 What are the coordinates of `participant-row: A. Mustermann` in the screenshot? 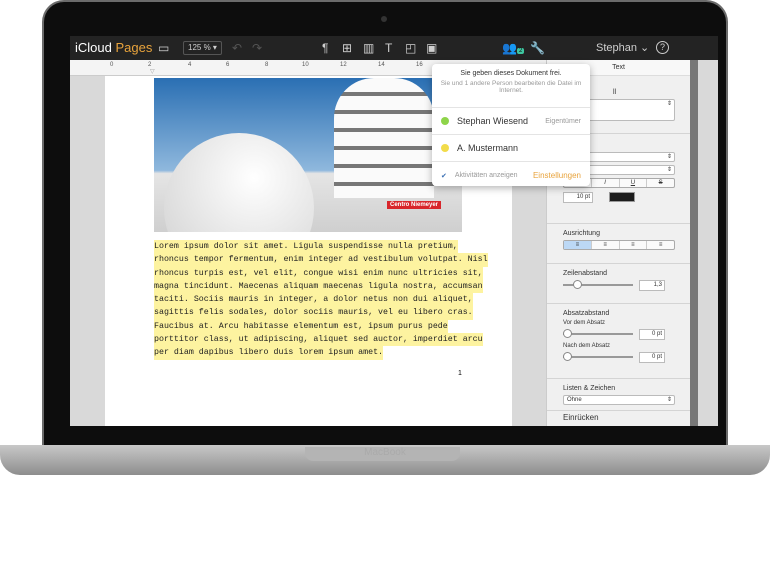 It's located at (511, 148).